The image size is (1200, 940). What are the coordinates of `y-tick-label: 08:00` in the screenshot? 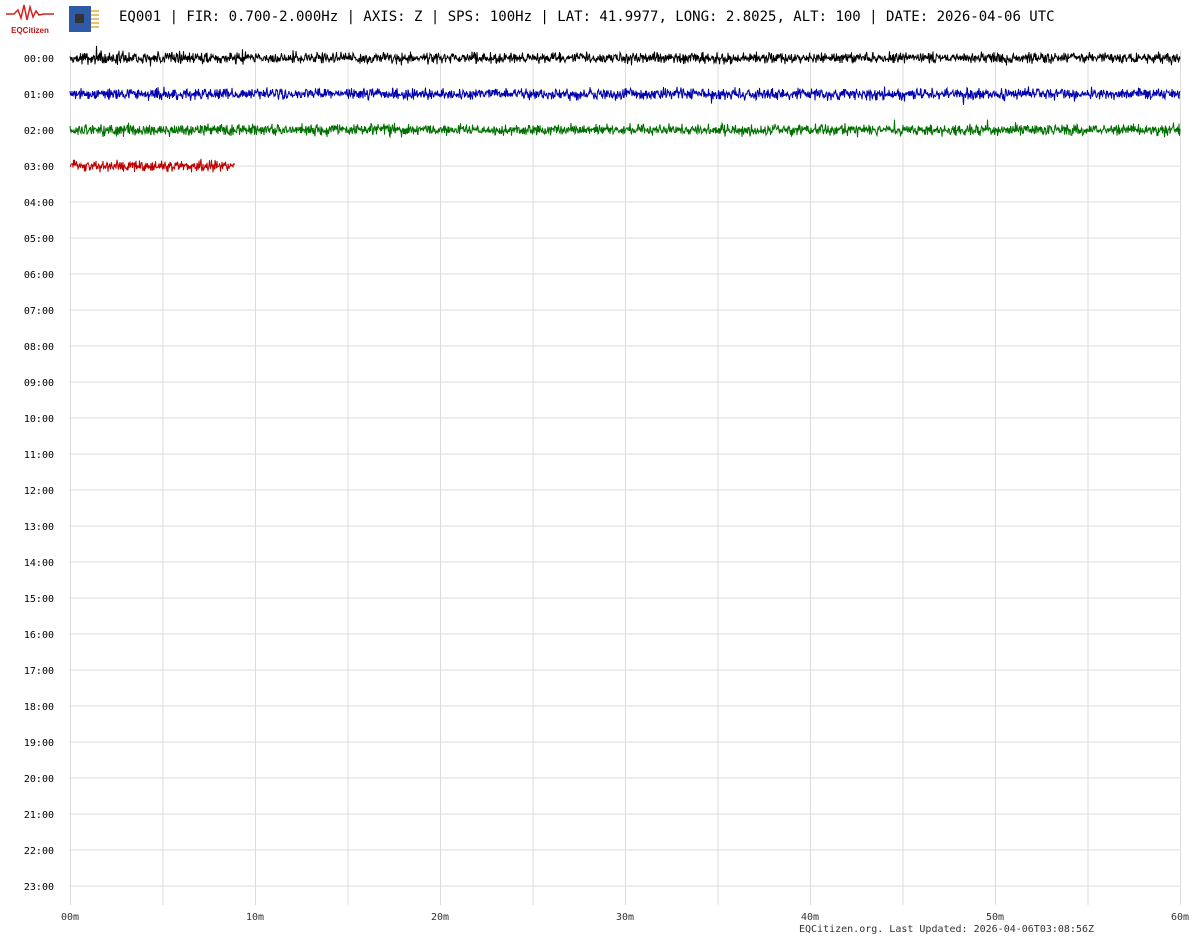 It's located at (39, 347).